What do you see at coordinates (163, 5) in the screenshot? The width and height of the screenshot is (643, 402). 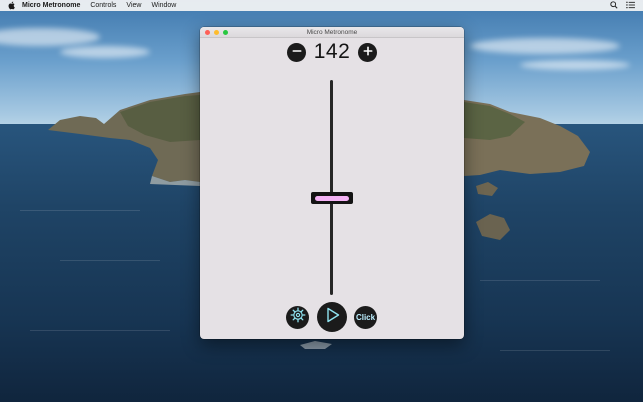 I see `menu-window: Window` at bounding box center [163, 5].